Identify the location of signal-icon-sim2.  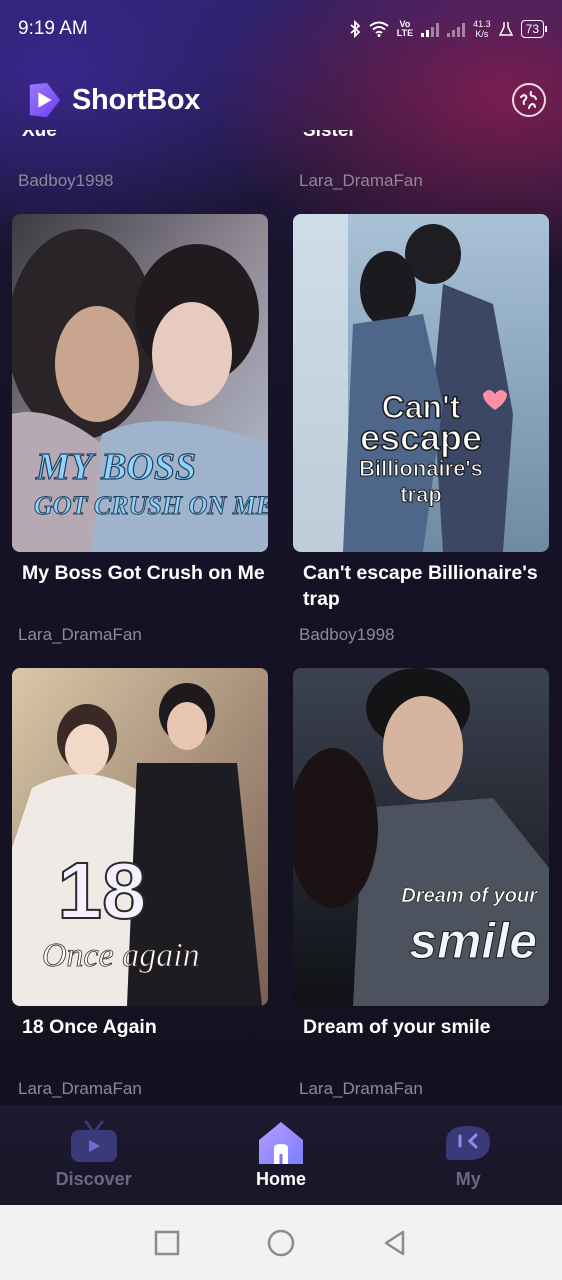
(456, 29).